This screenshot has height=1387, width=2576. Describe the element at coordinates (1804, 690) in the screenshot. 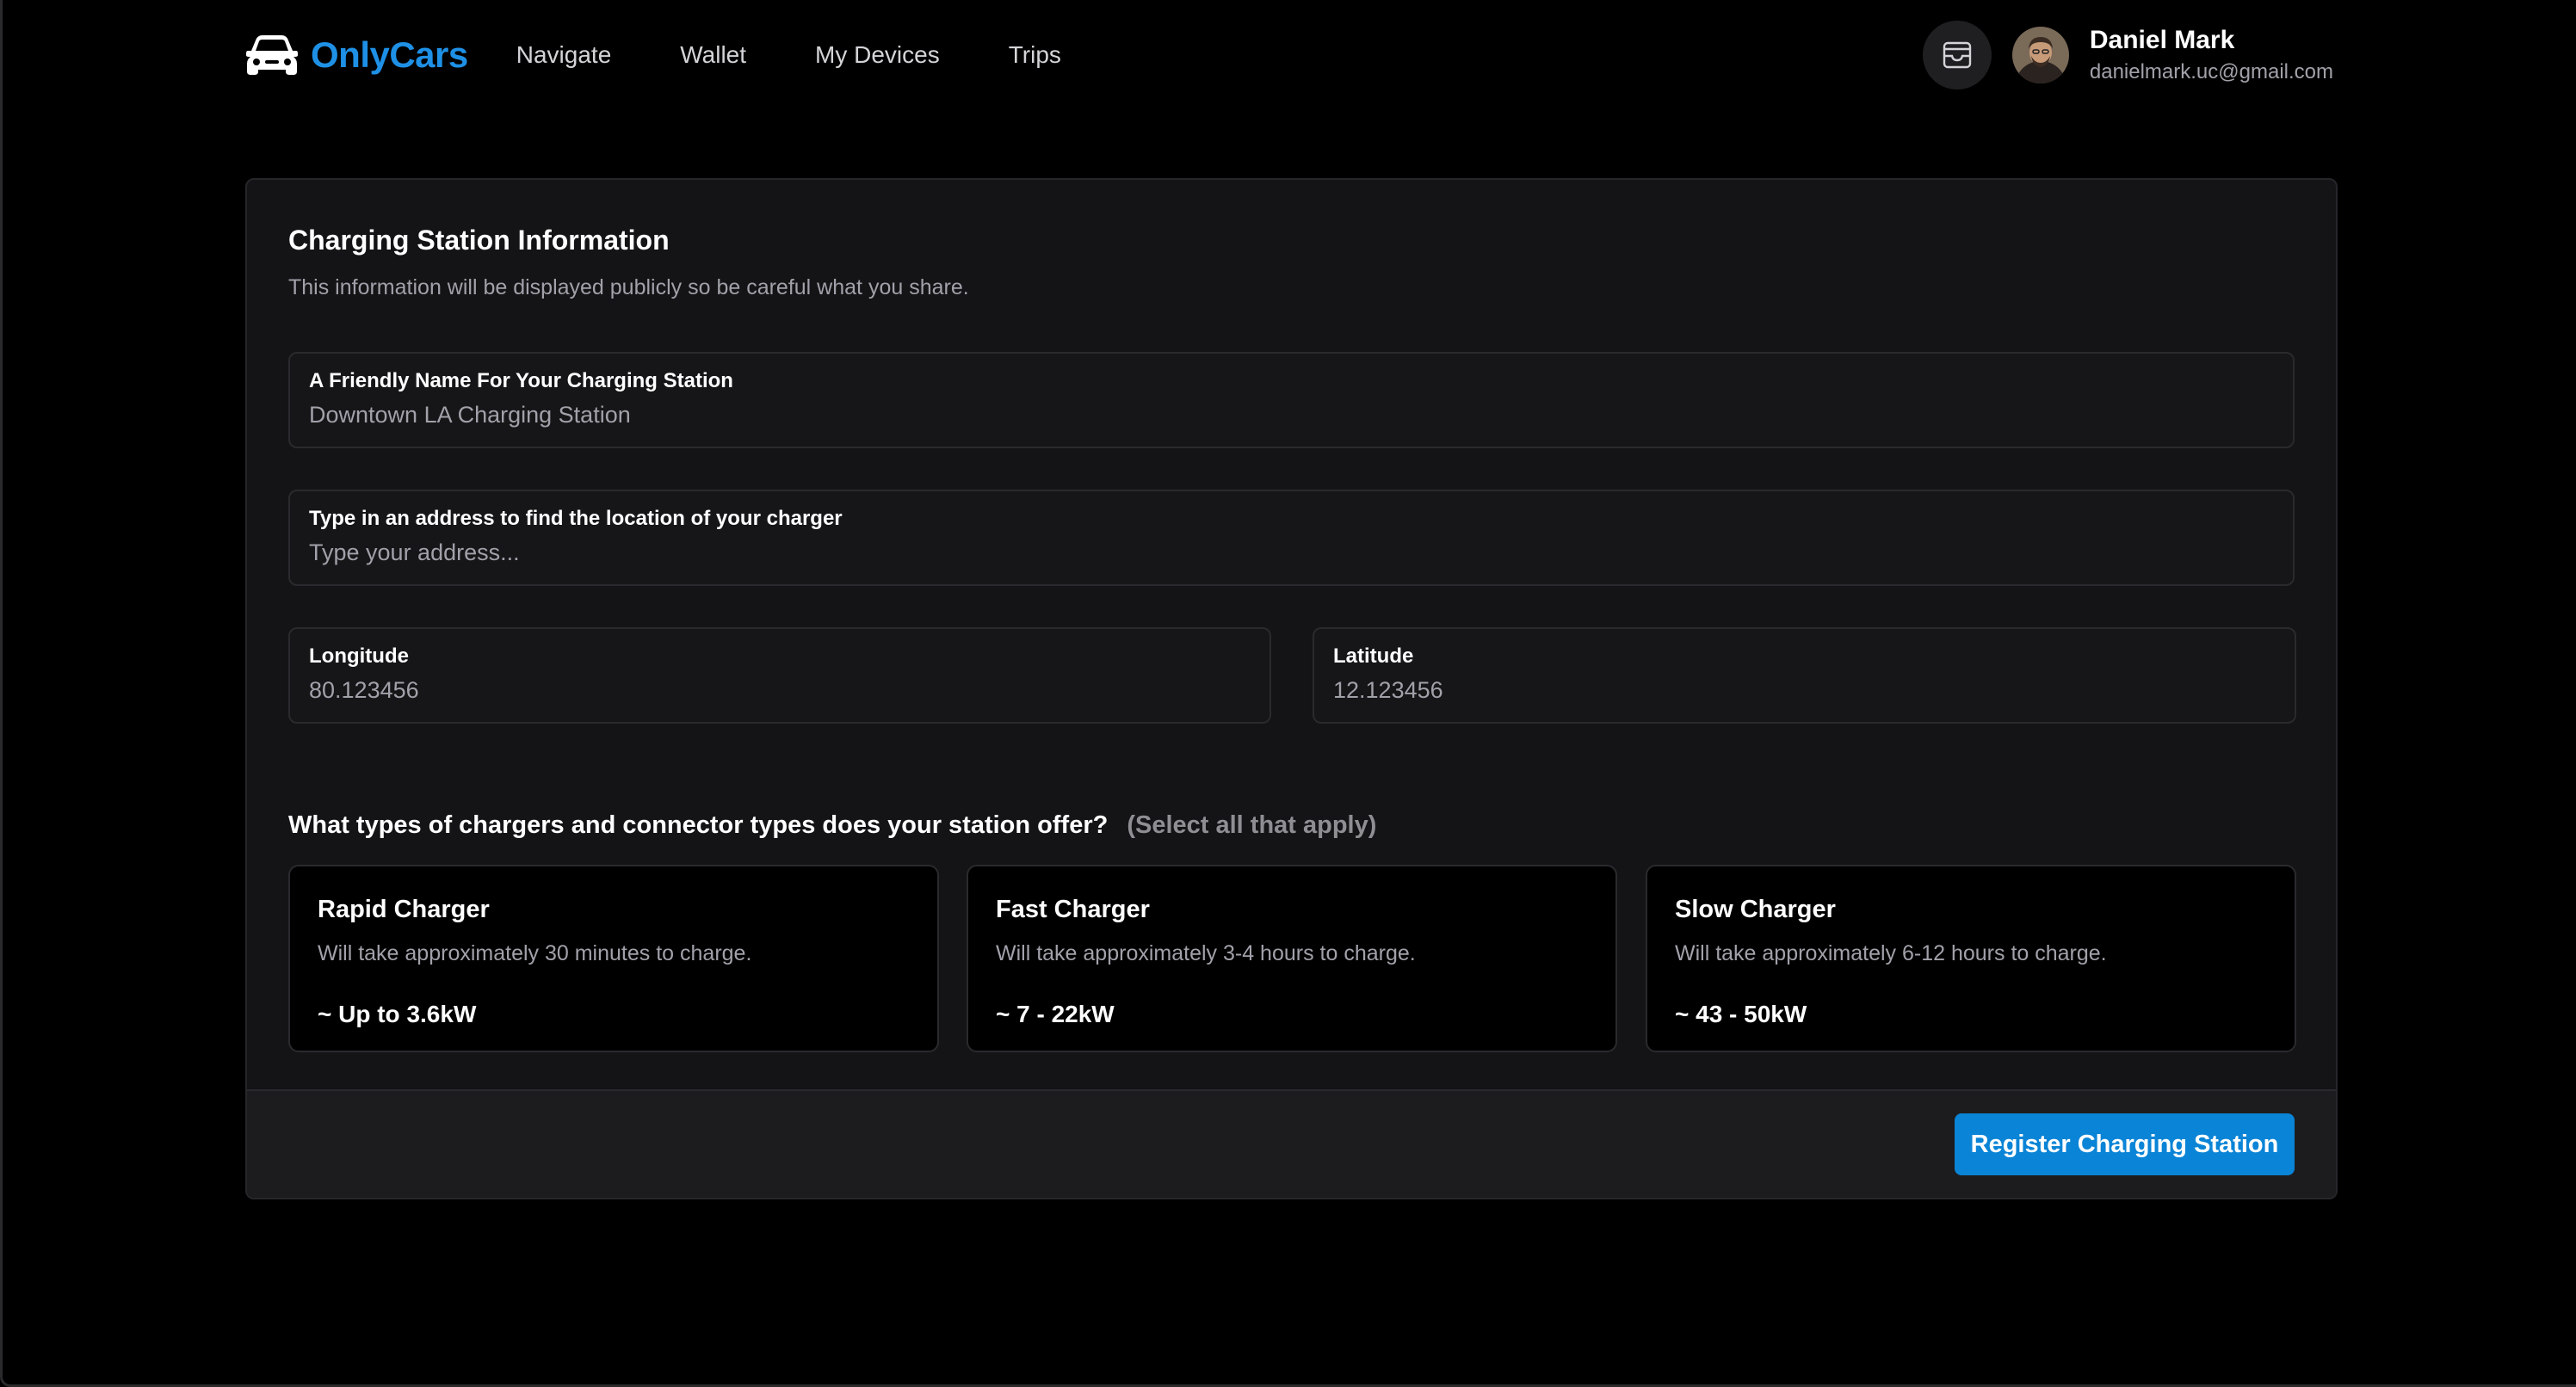

I see `latitude-input` at that location.